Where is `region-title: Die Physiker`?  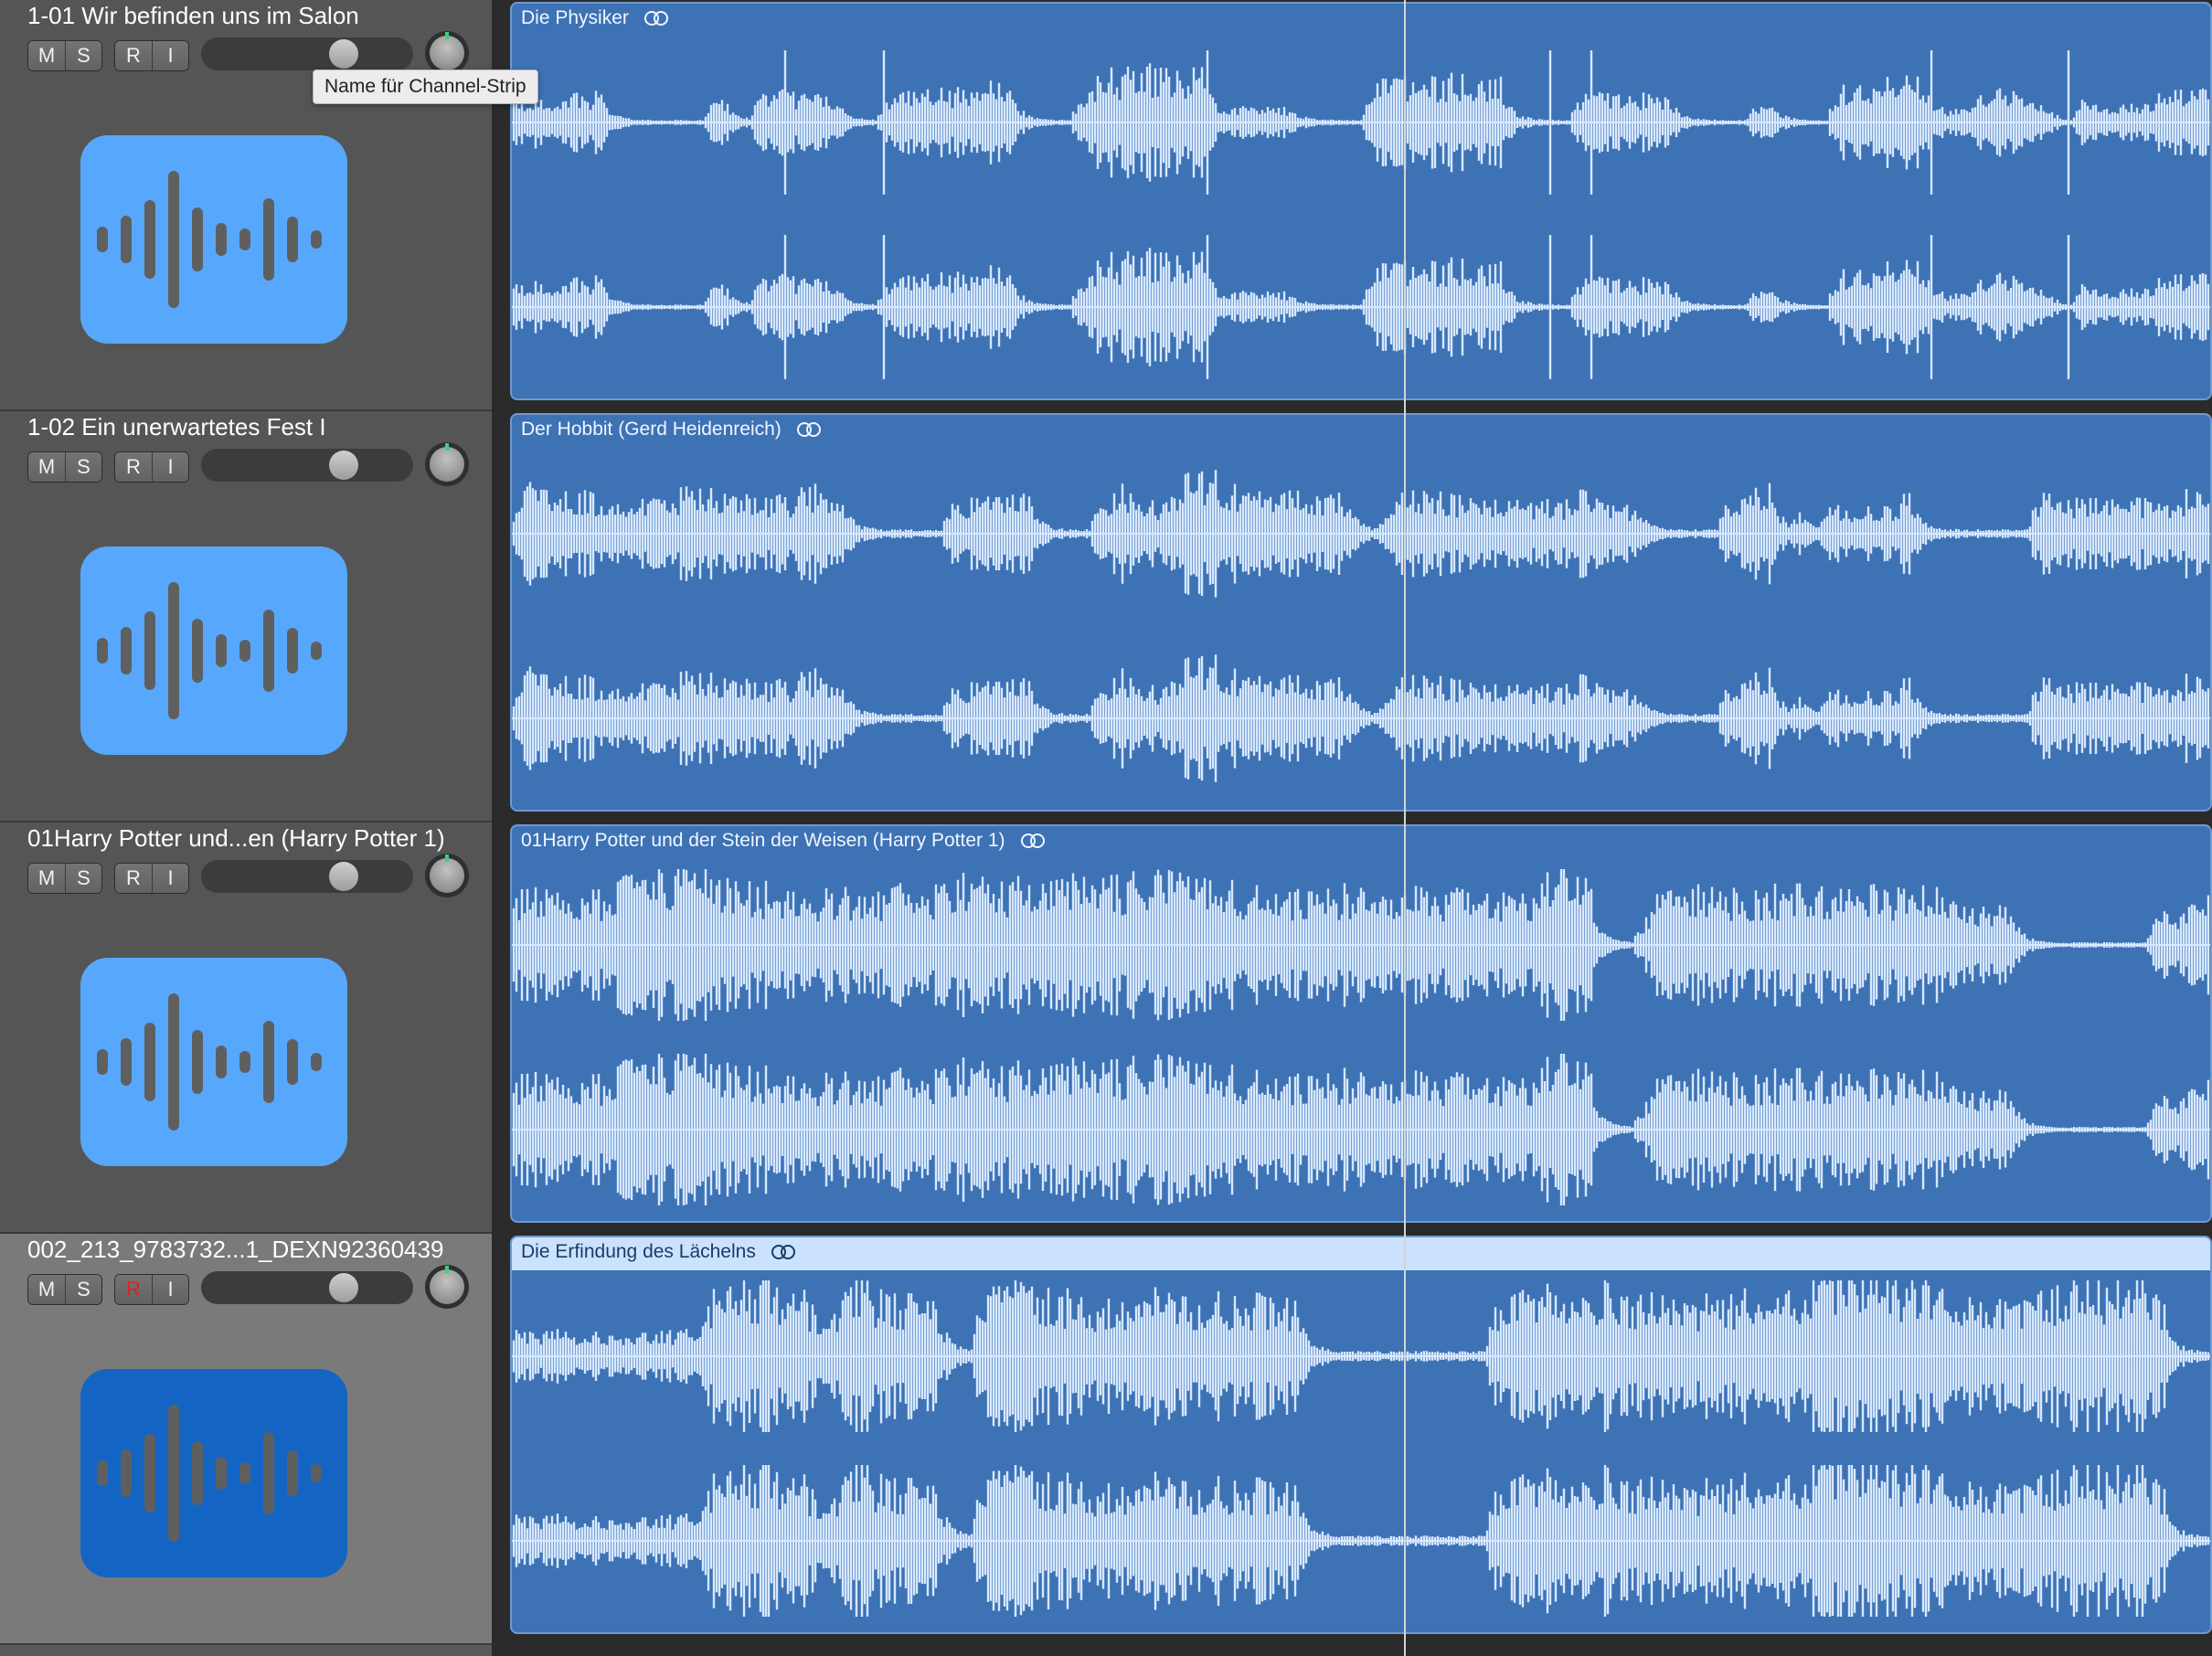 region-title: Die Physiker is located at coordinates (575, 17).